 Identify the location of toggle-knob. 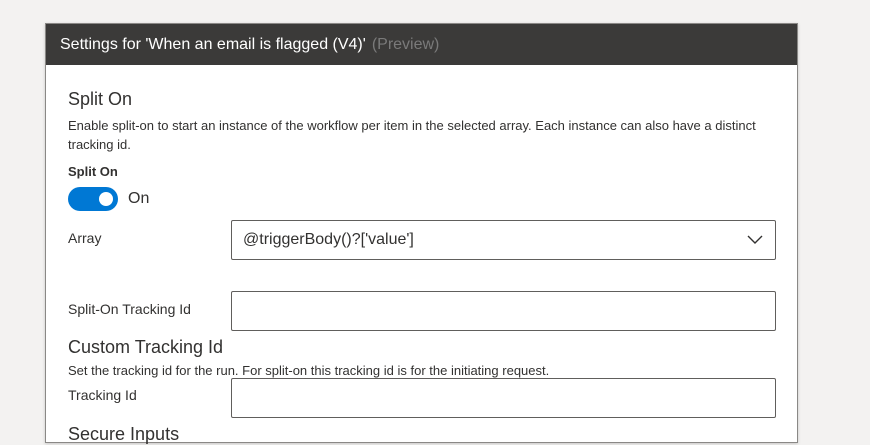
(106, 199).